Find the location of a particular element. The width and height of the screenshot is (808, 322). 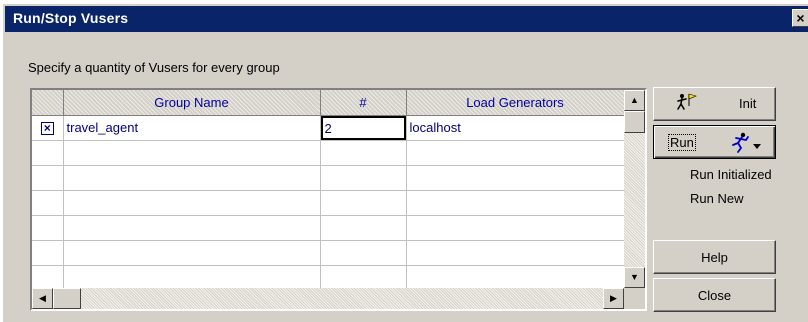

header-row: Group Name # Load Generators is located at coordinates (328, 103).